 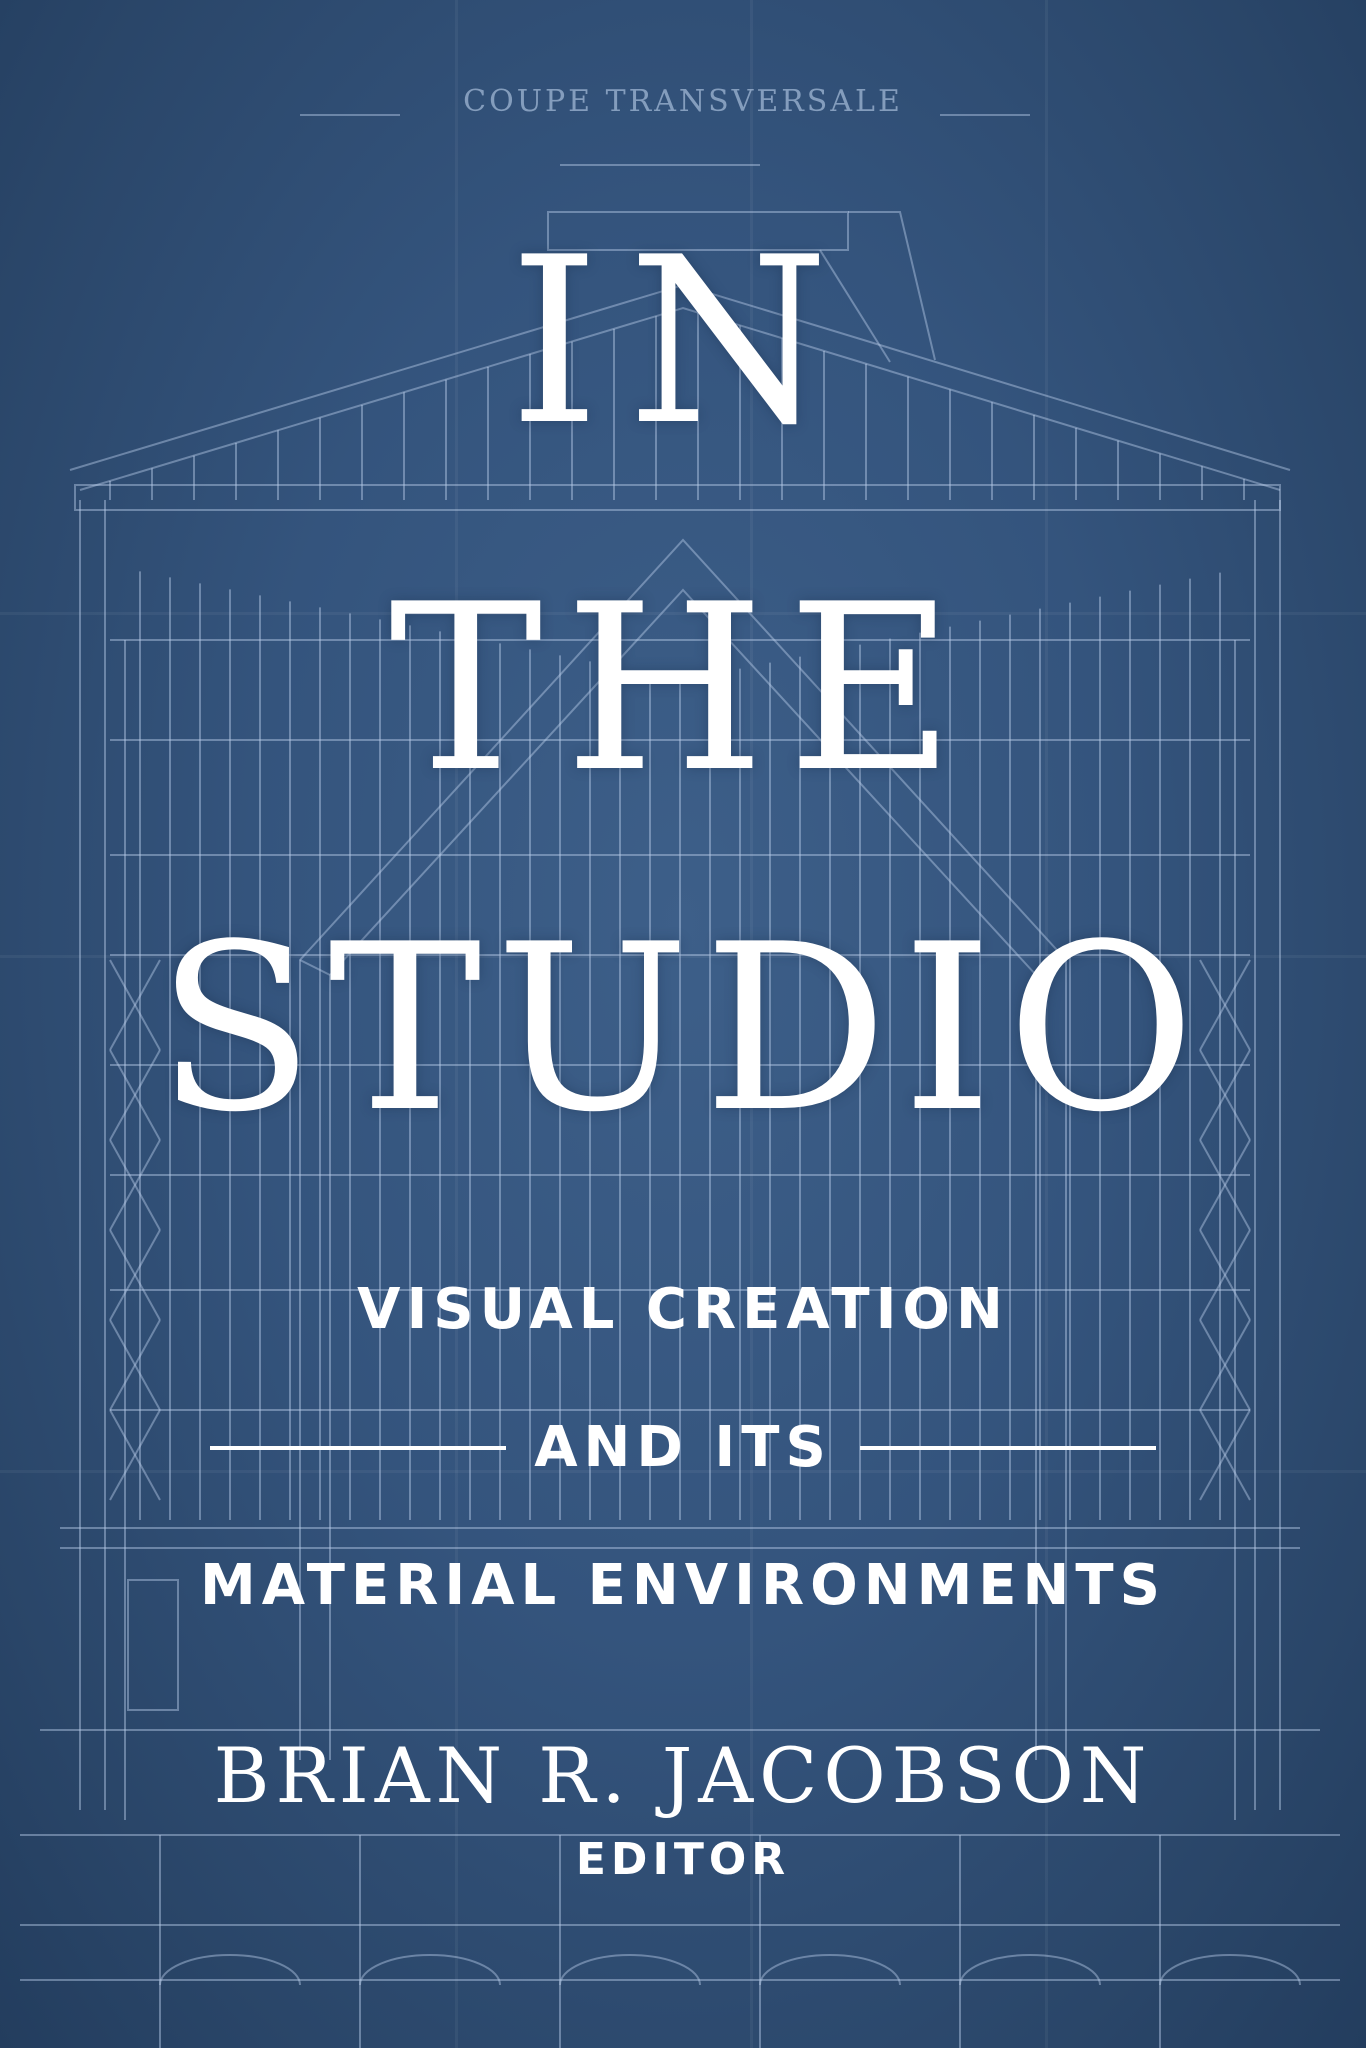 What do you see at coordinates (683, 1859) in the screenshot?
I see `author-role: EDITOR` at bounding box center [683, 1859].